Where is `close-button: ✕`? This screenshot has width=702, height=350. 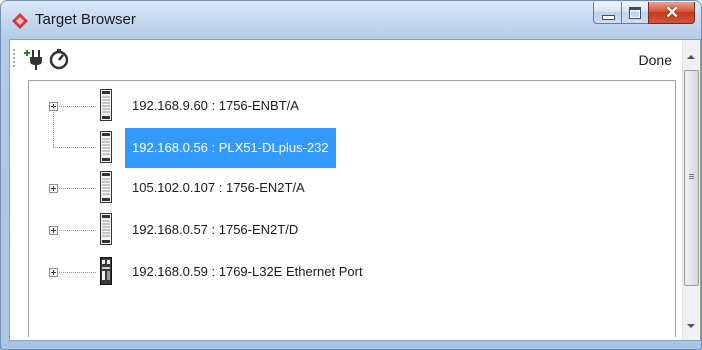
close-button: ✕ is located at coordinates (671, 13).